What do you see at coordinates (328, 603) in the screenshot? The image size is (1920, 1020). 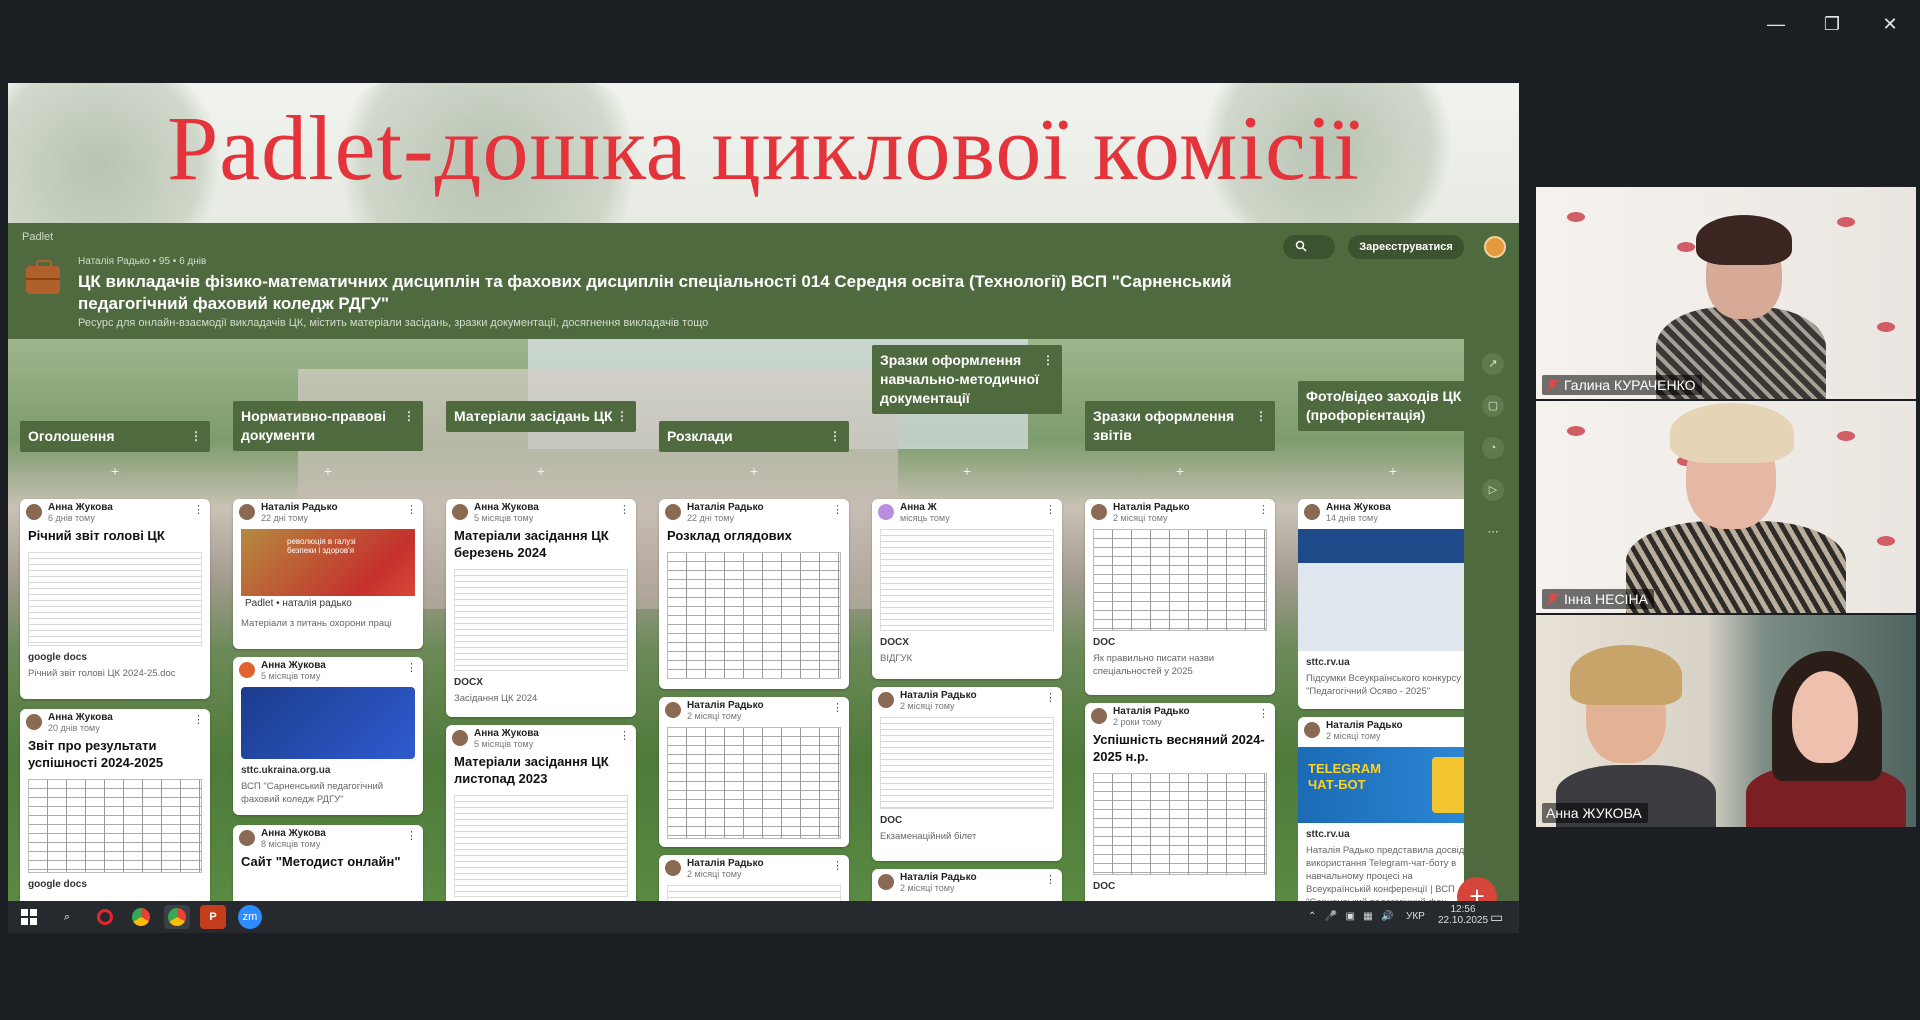 I see `attachment-source: Padlet • наталія радько` at bounding box center [328, 603].